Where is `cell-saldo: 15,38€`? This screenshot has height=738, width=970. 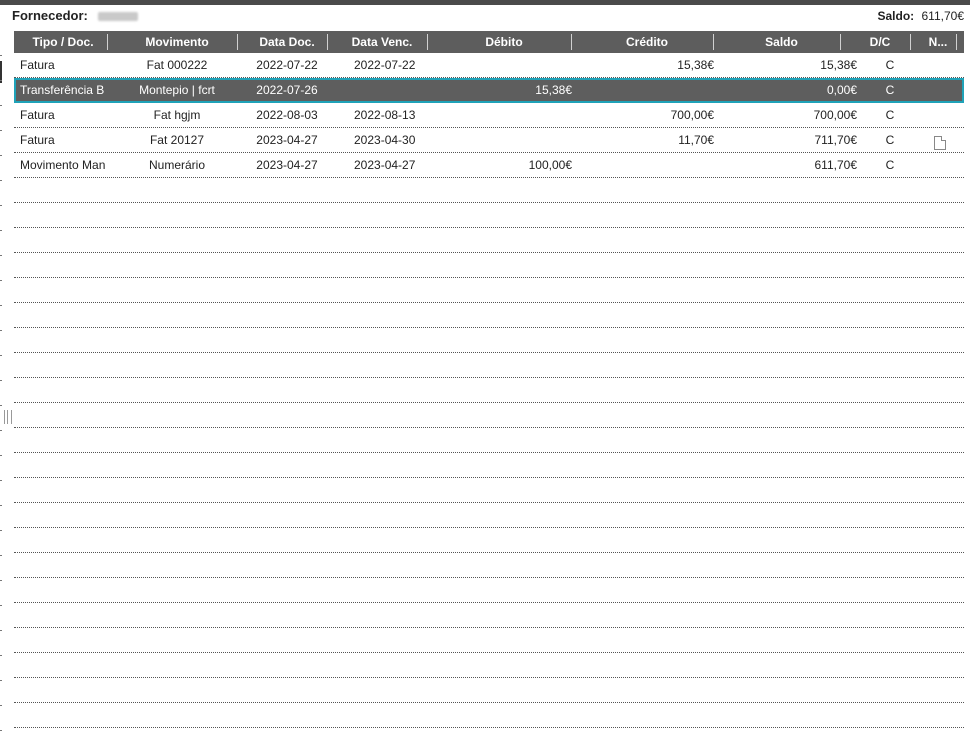 cell-saldo: 15,38€ is located at coordinates (838, 65).